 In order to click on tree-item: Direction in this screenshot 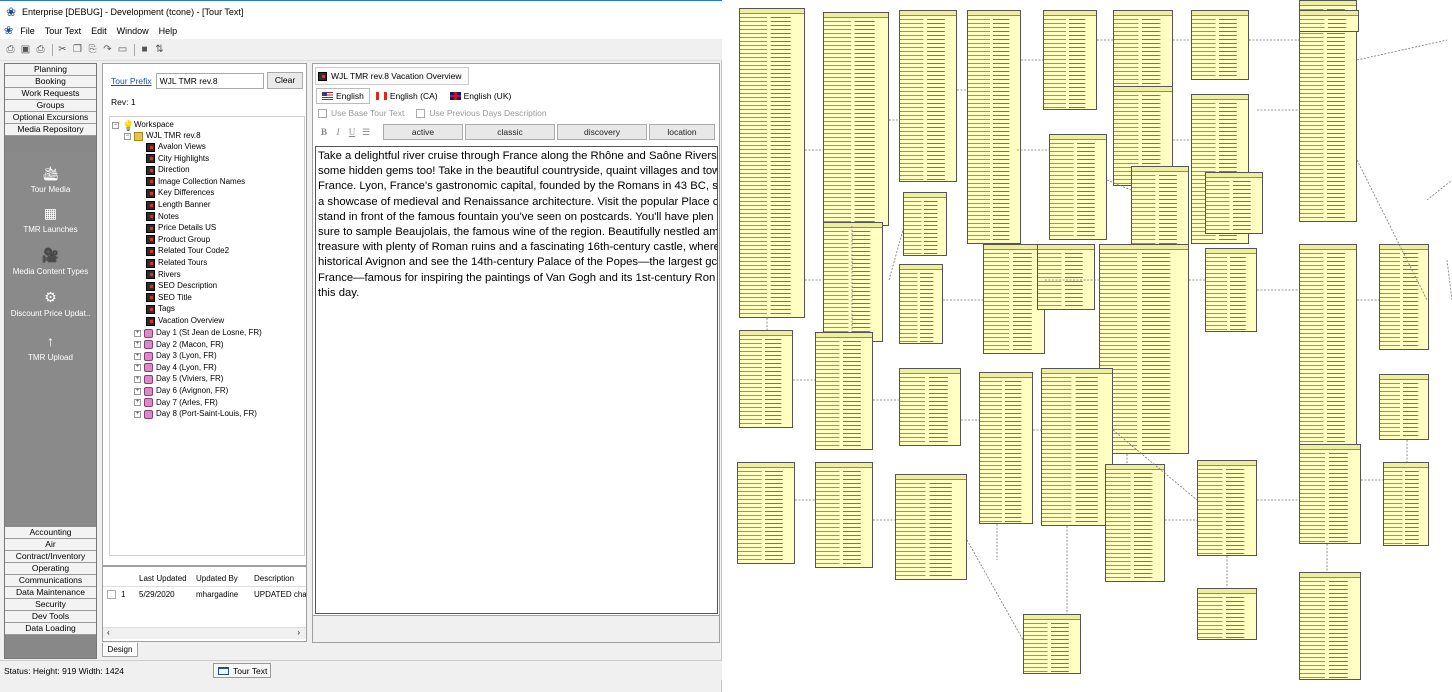, I will do `click(168, 170)`.